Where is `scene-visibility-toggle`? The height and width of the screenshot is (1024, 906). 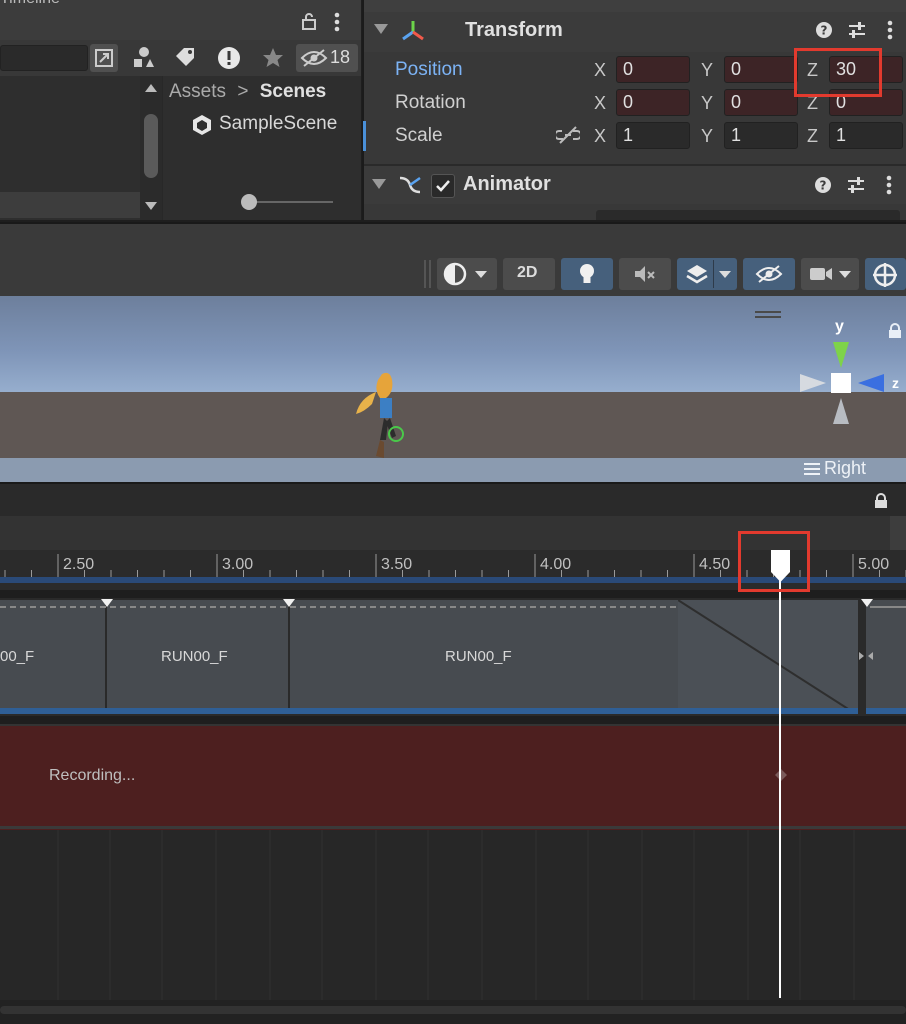
scene-visibility-toggle is located at coordinates (769, 274).